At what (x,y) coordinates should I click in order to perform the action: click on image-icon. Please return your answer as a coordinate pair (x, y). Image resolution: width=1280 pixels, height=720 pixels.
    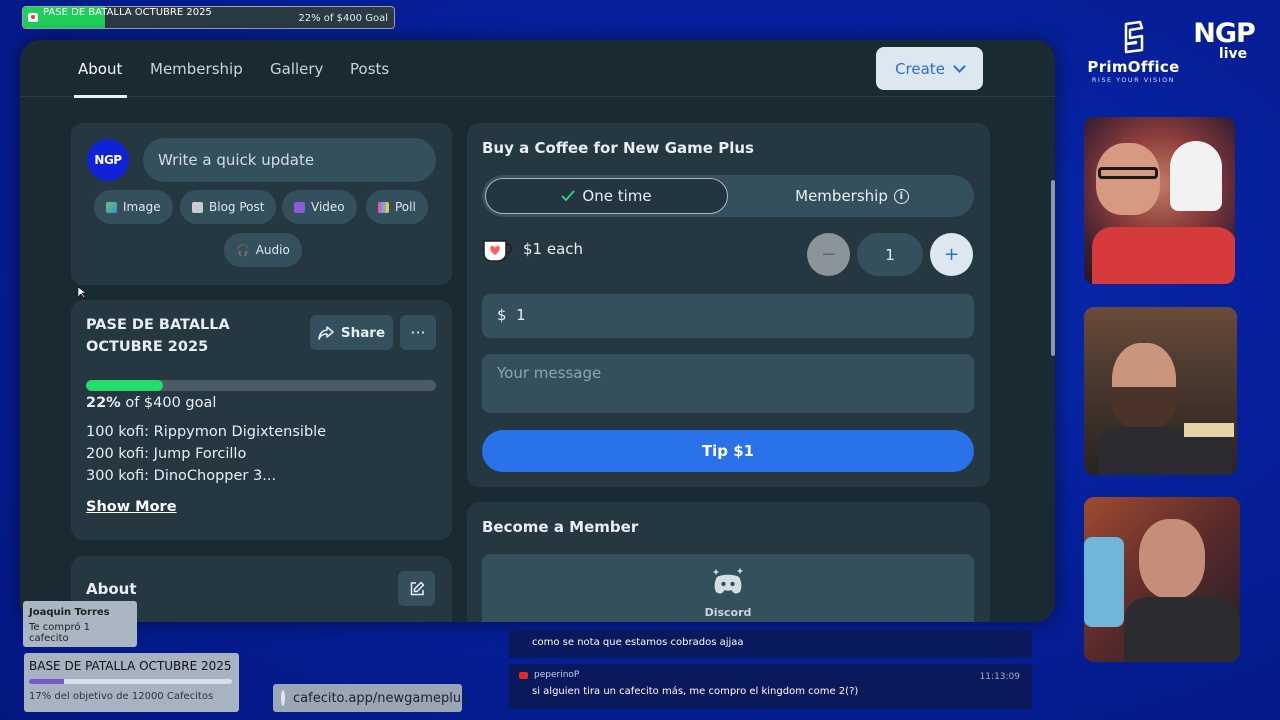
    Looking at the image, I should click on (111, 207).